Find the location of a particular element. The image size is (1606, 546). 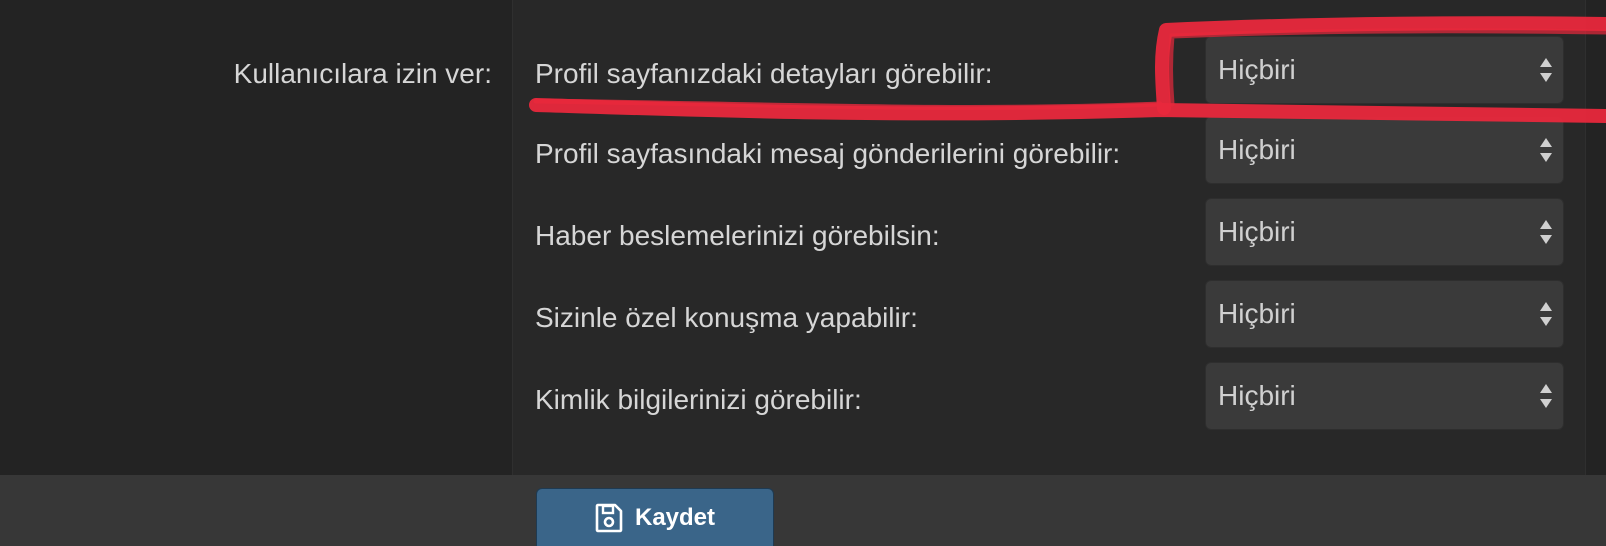

right-gutter is located at coordinates (1595, 237).